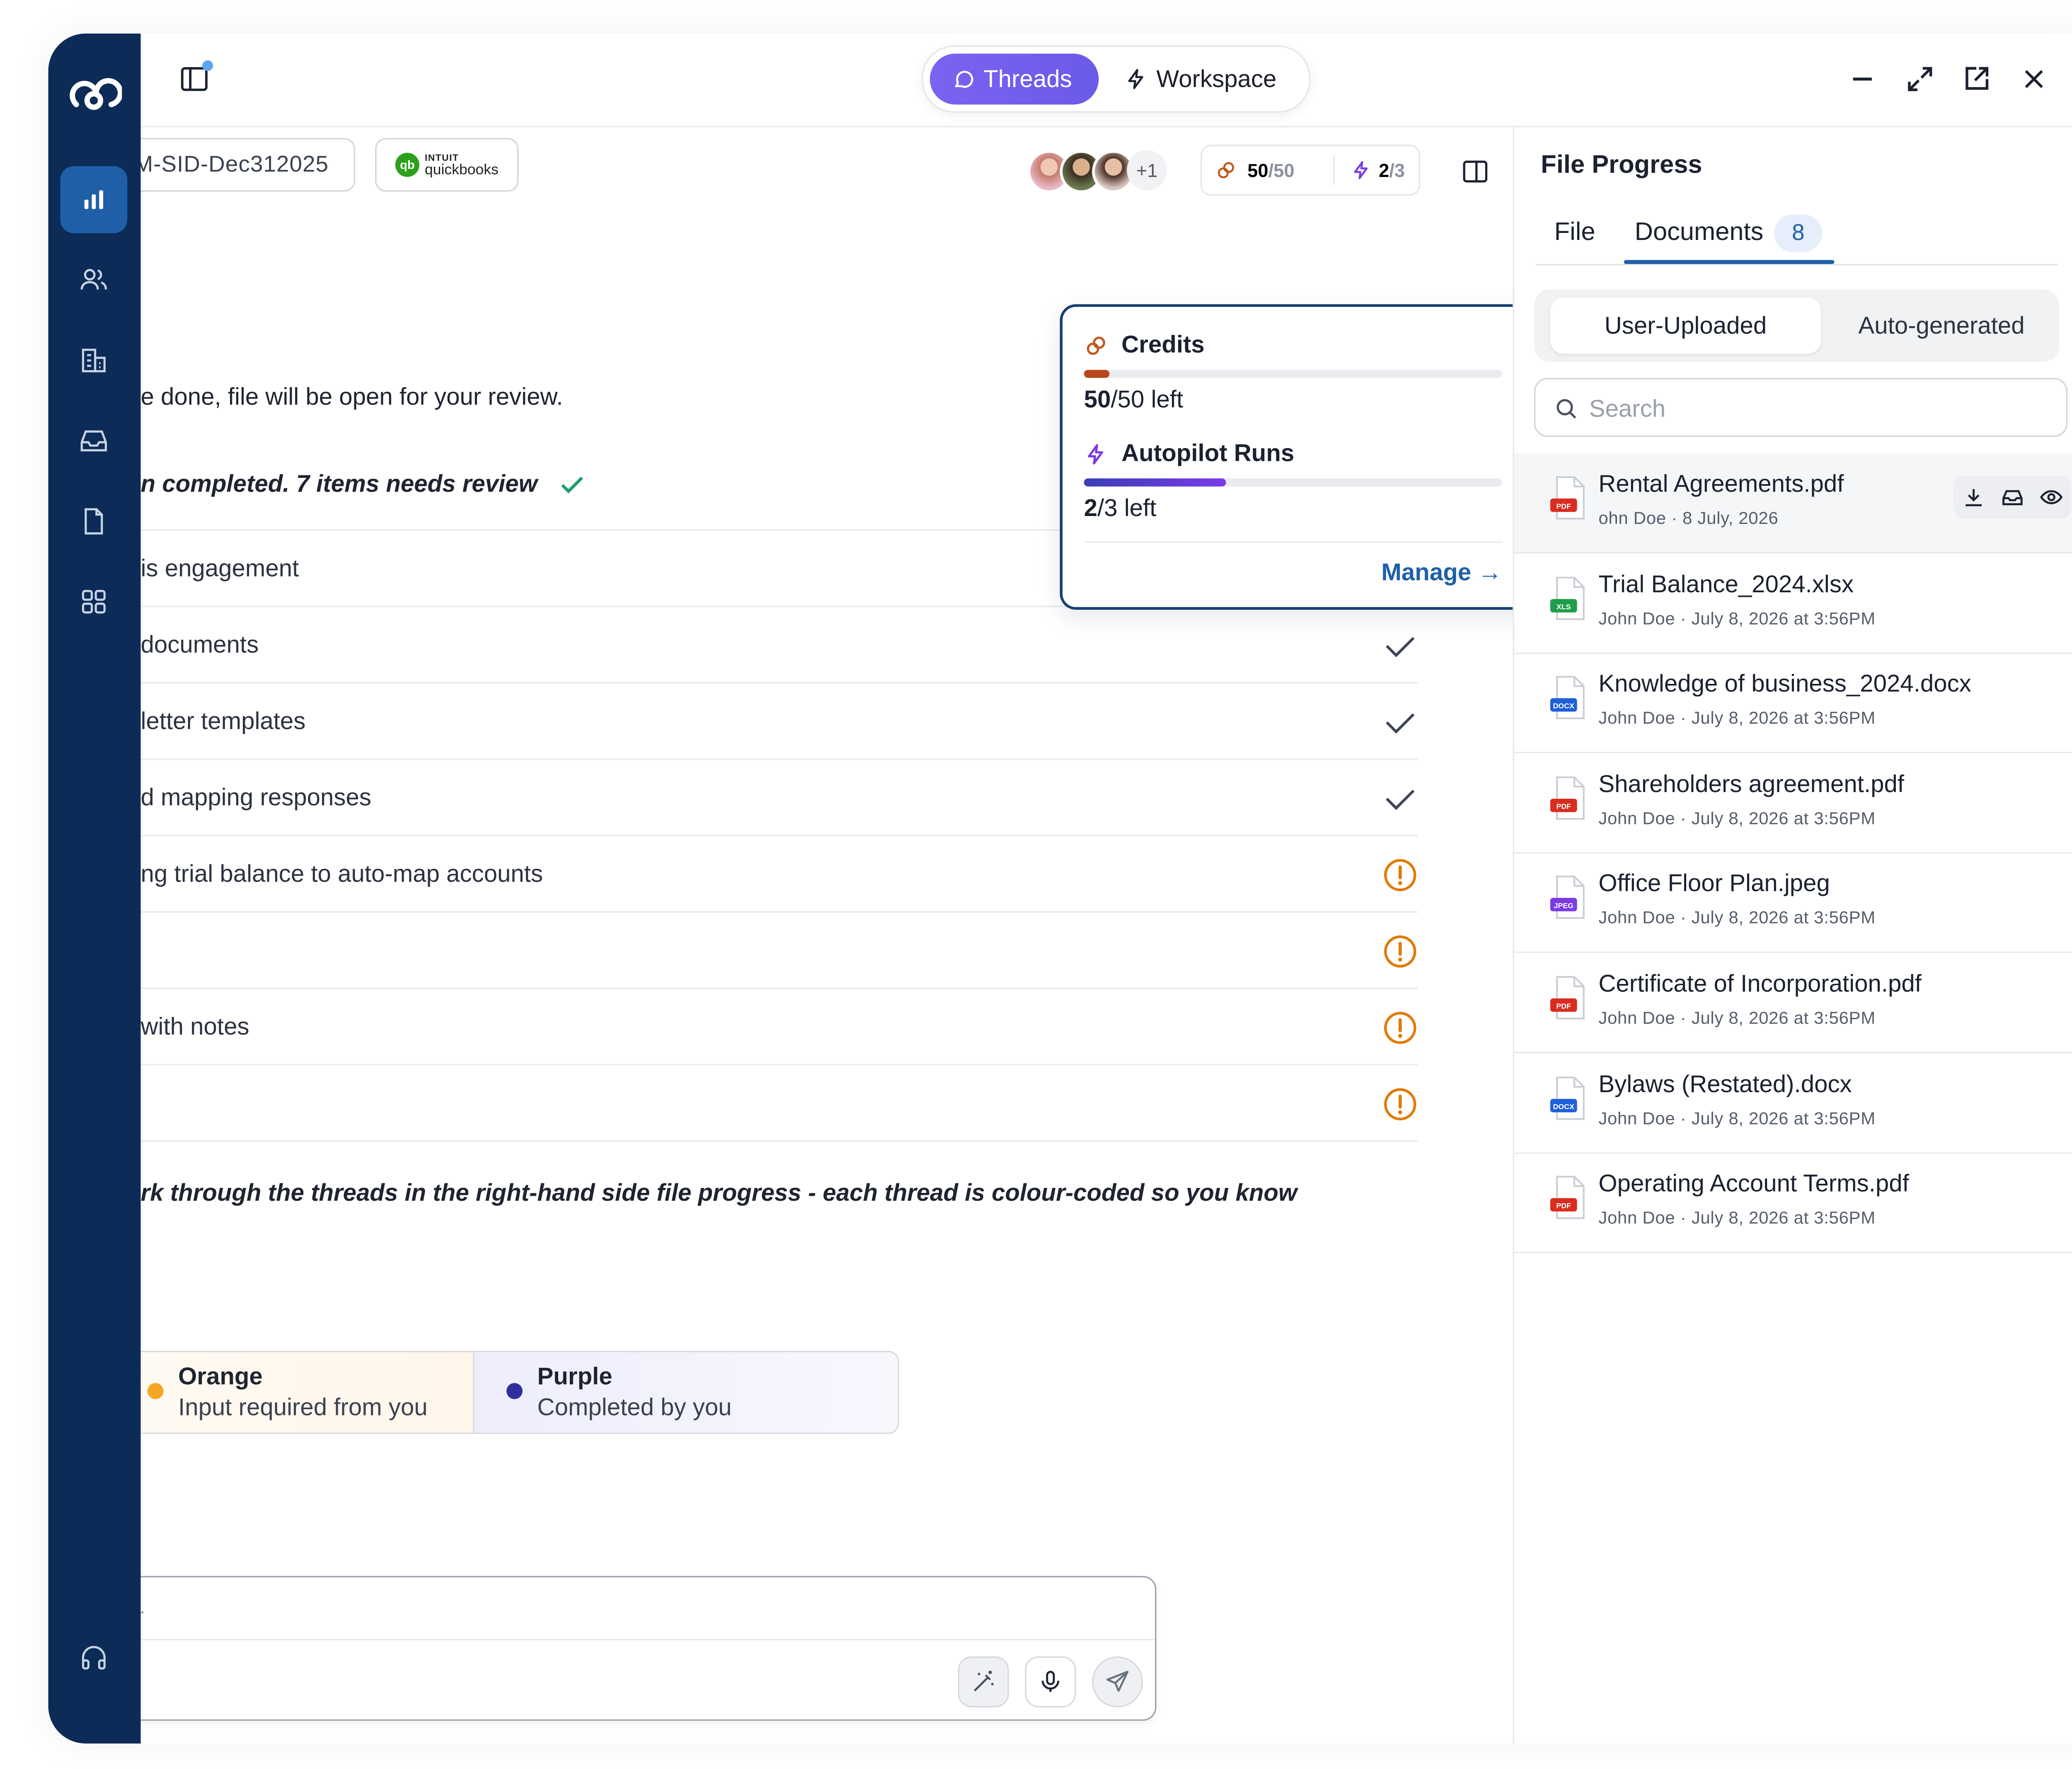 The height and width of the screenshot is (1769, 2072). Describe the element at coordinates (1096, 454) in the screenshot. I see `lightning-icon` at that location.